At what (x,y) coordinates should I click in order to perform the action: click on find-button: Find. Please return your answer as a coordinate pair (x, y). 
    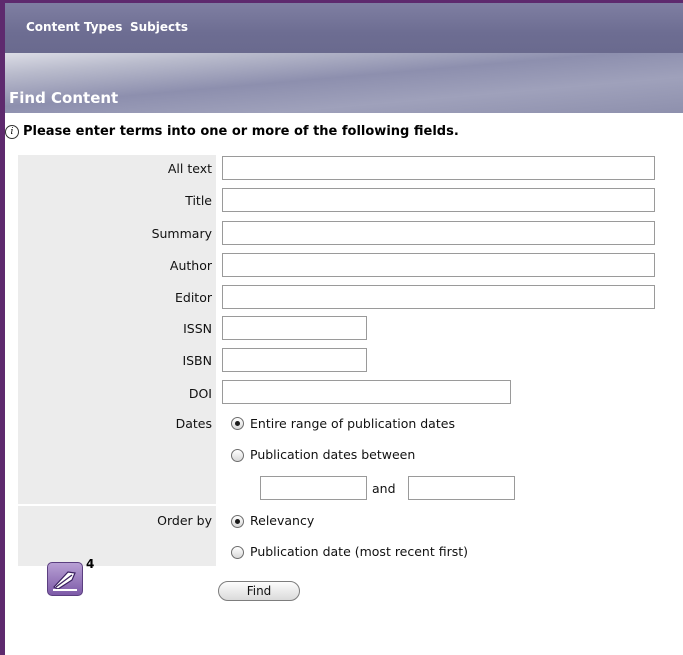
    Looking at the image, I should click on (259, 591).